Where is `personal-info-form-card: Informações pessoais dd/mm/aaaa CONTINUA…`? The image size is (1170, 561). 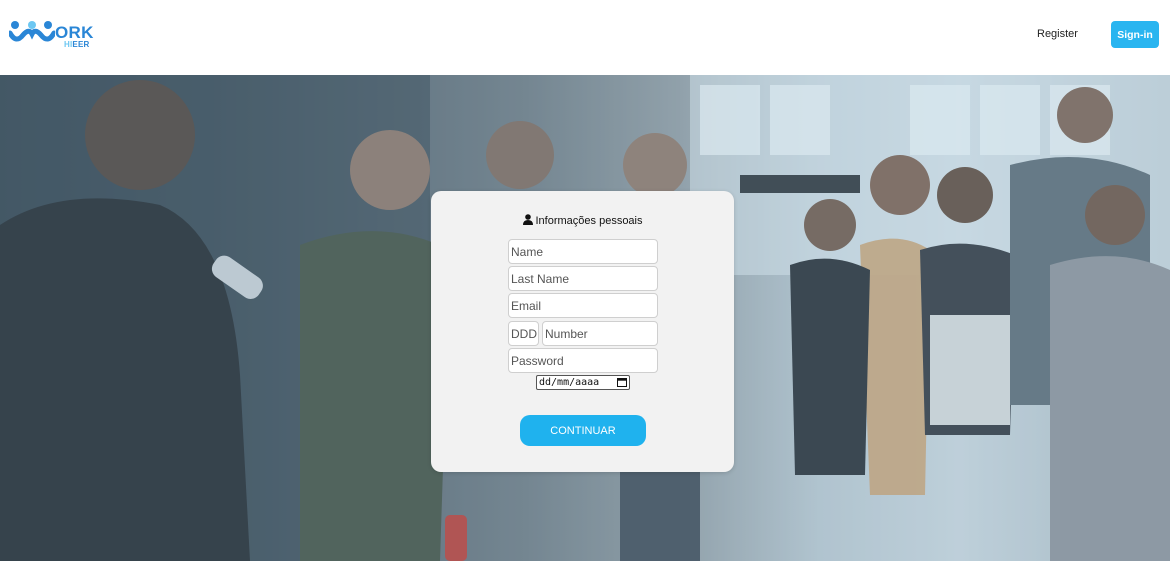 personal-info-form-card: Informações pessoais dd/mm/aaaa CONTINUA… is located at coordinates (582, 331).